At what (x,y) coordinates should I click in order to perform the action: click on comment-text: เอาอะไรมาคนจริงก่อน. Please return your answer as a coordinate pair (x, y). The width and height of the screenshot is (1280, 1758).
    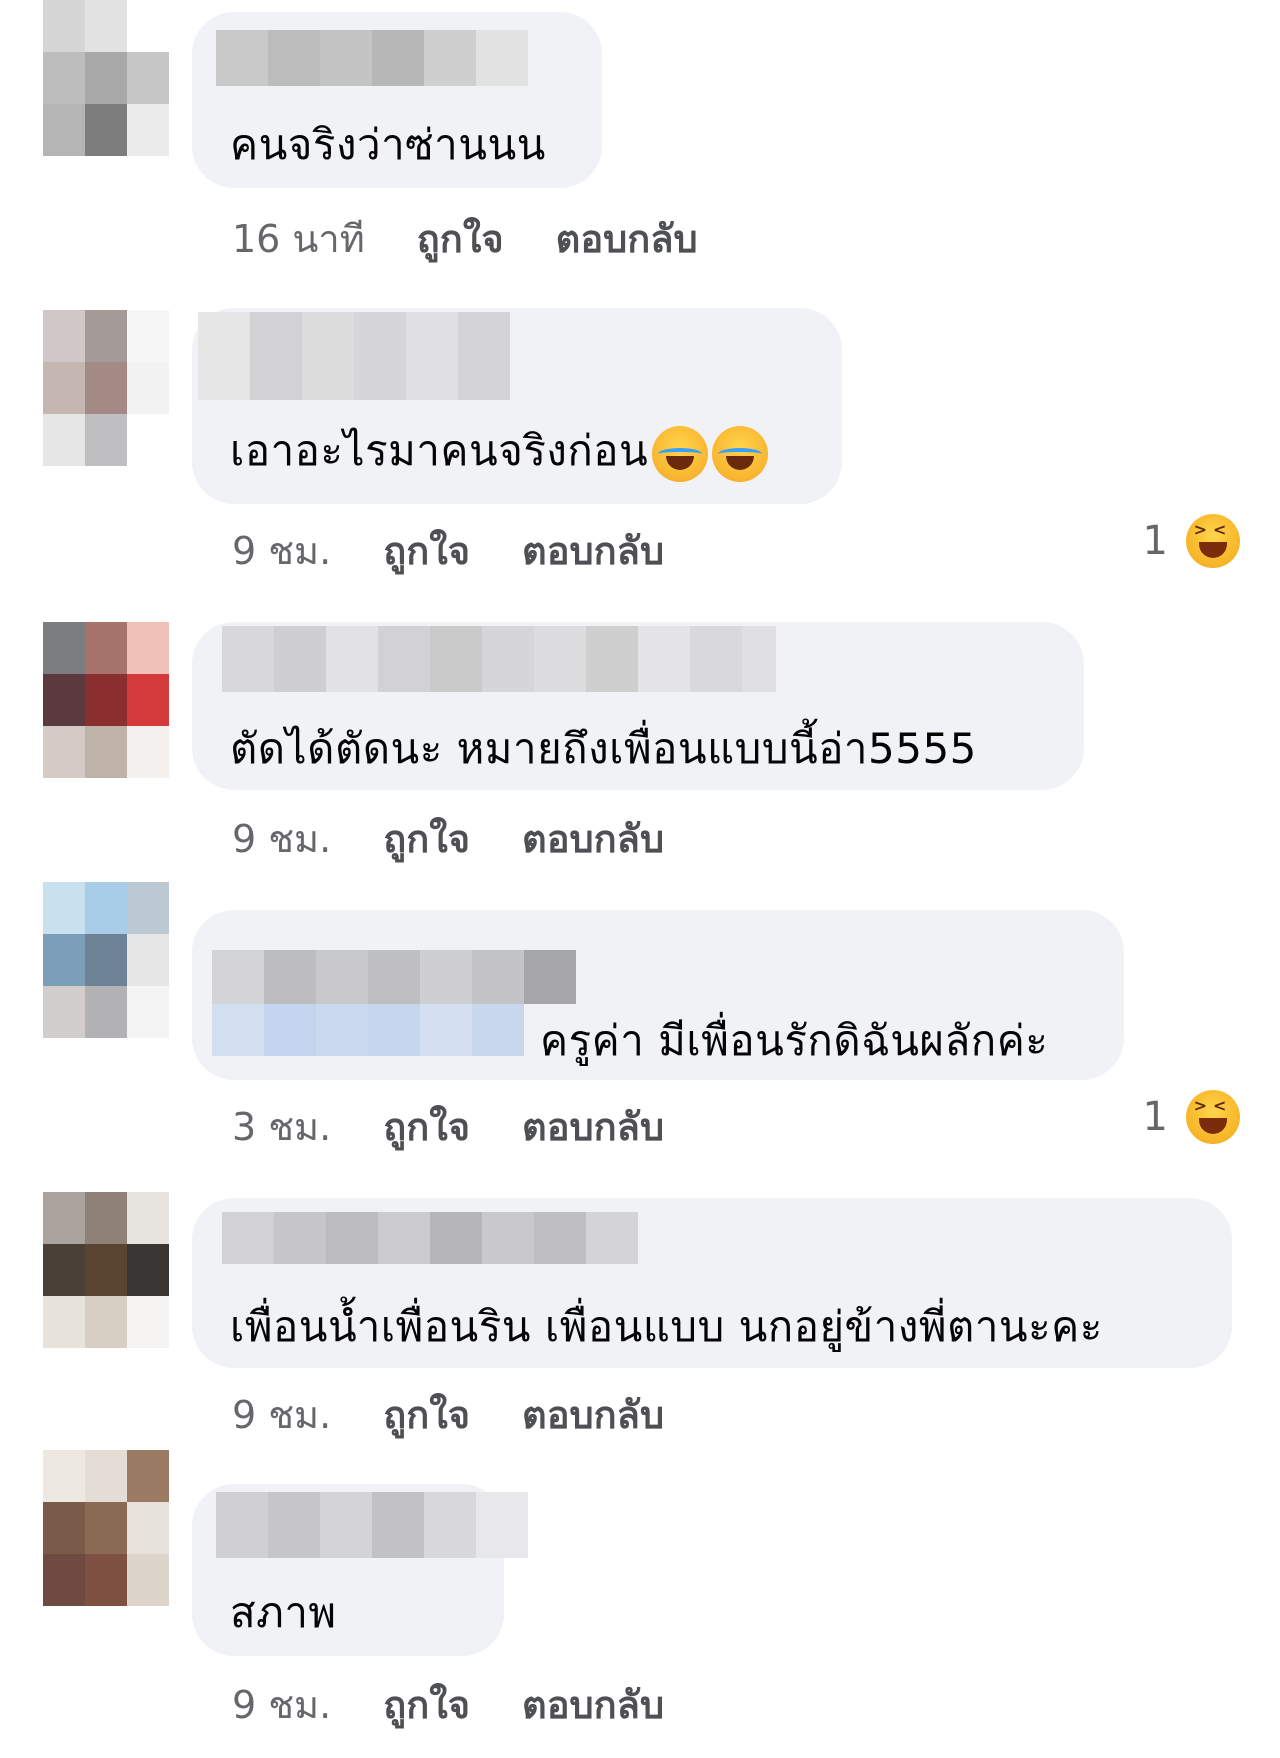
    Looking at the image, I should click on (499, 451).